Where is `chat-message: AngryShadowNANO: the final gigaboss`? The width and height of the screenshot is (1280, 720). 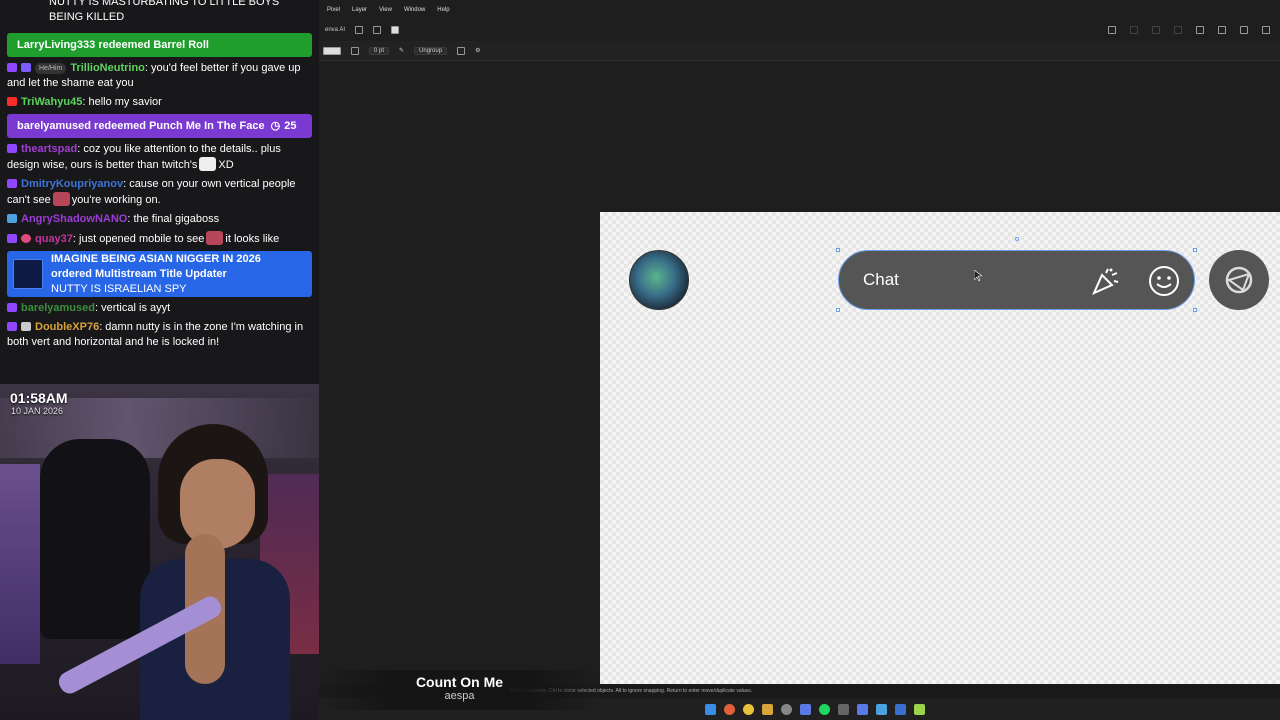 chat-message: AngryShadowNANO: the final gigaboss is located at coordinates (159, 219).